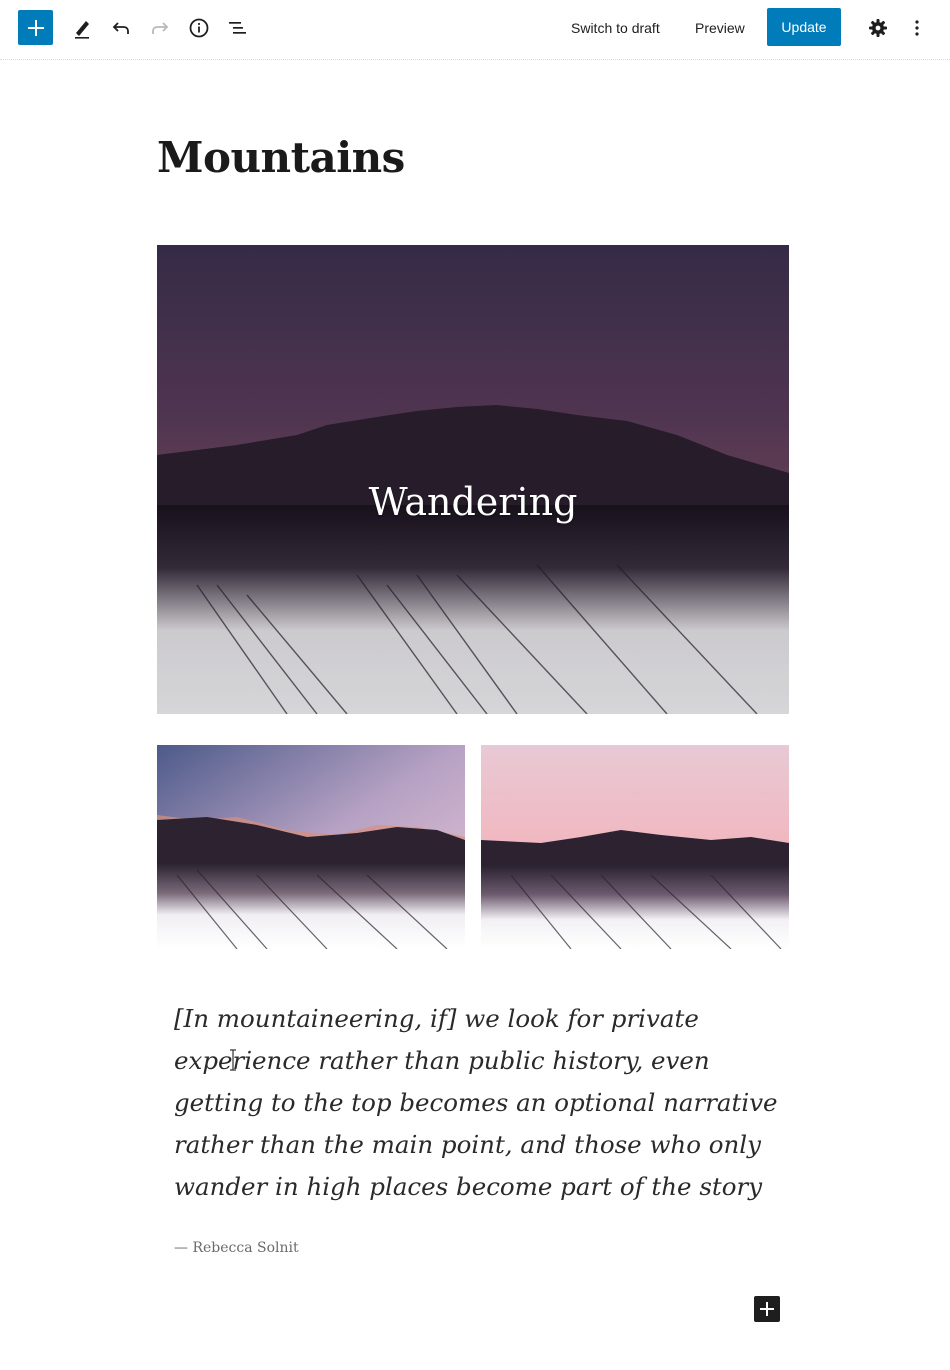 The width and height of the screenshot is (950, 1370). Describe the element at coordinates (477, 158) in the screenshot. I see `post-title: Mountains` at that location.